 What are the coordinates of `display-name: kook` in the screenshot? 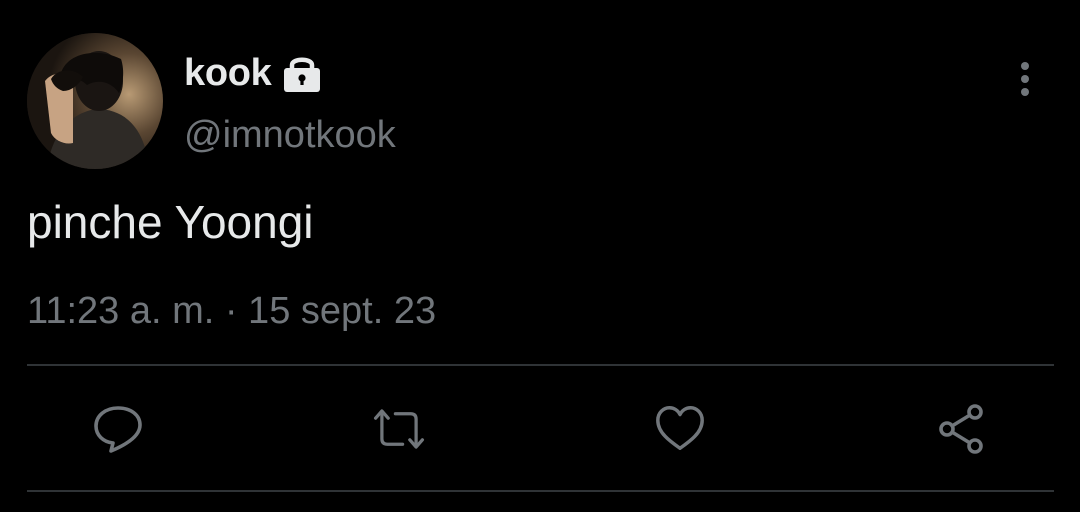 It's located at (228, 73).